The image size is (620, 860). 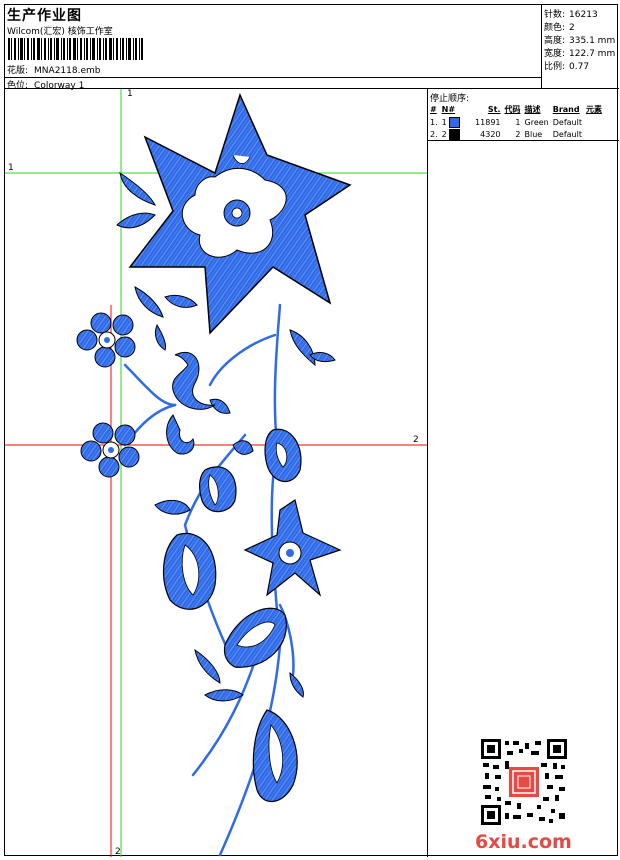 What do you see at coordinates (555, 54) in the screenshot?
I see `stat-label: 宽度:` at bounding box center [555, 54].